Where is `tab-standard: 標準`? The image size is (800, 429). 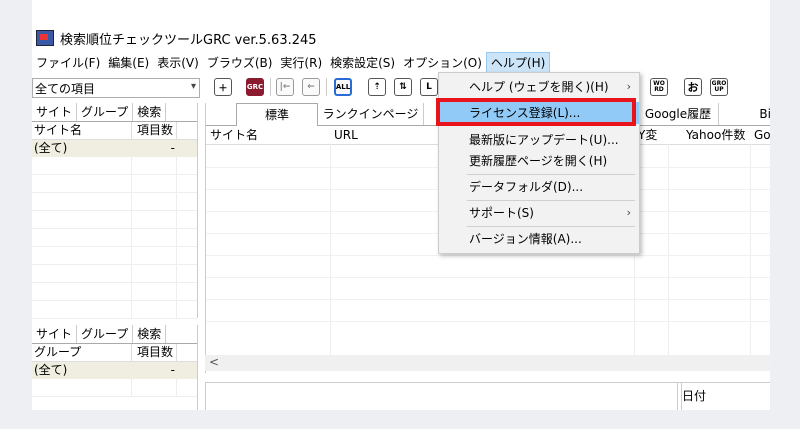 tab-standard: 標準 is located at coordinates (277, 114).